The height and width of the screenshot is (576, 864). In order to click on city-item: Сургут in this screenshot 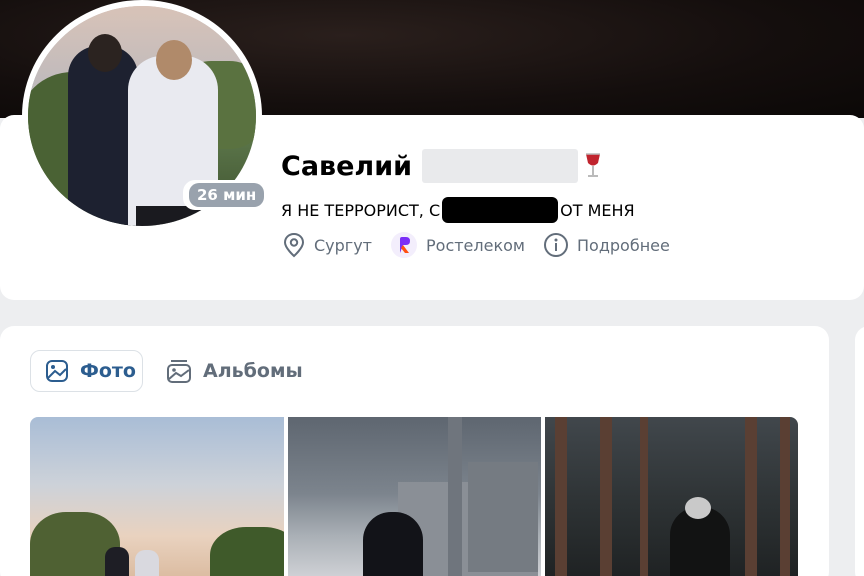, I will do `click(327, 245)`.